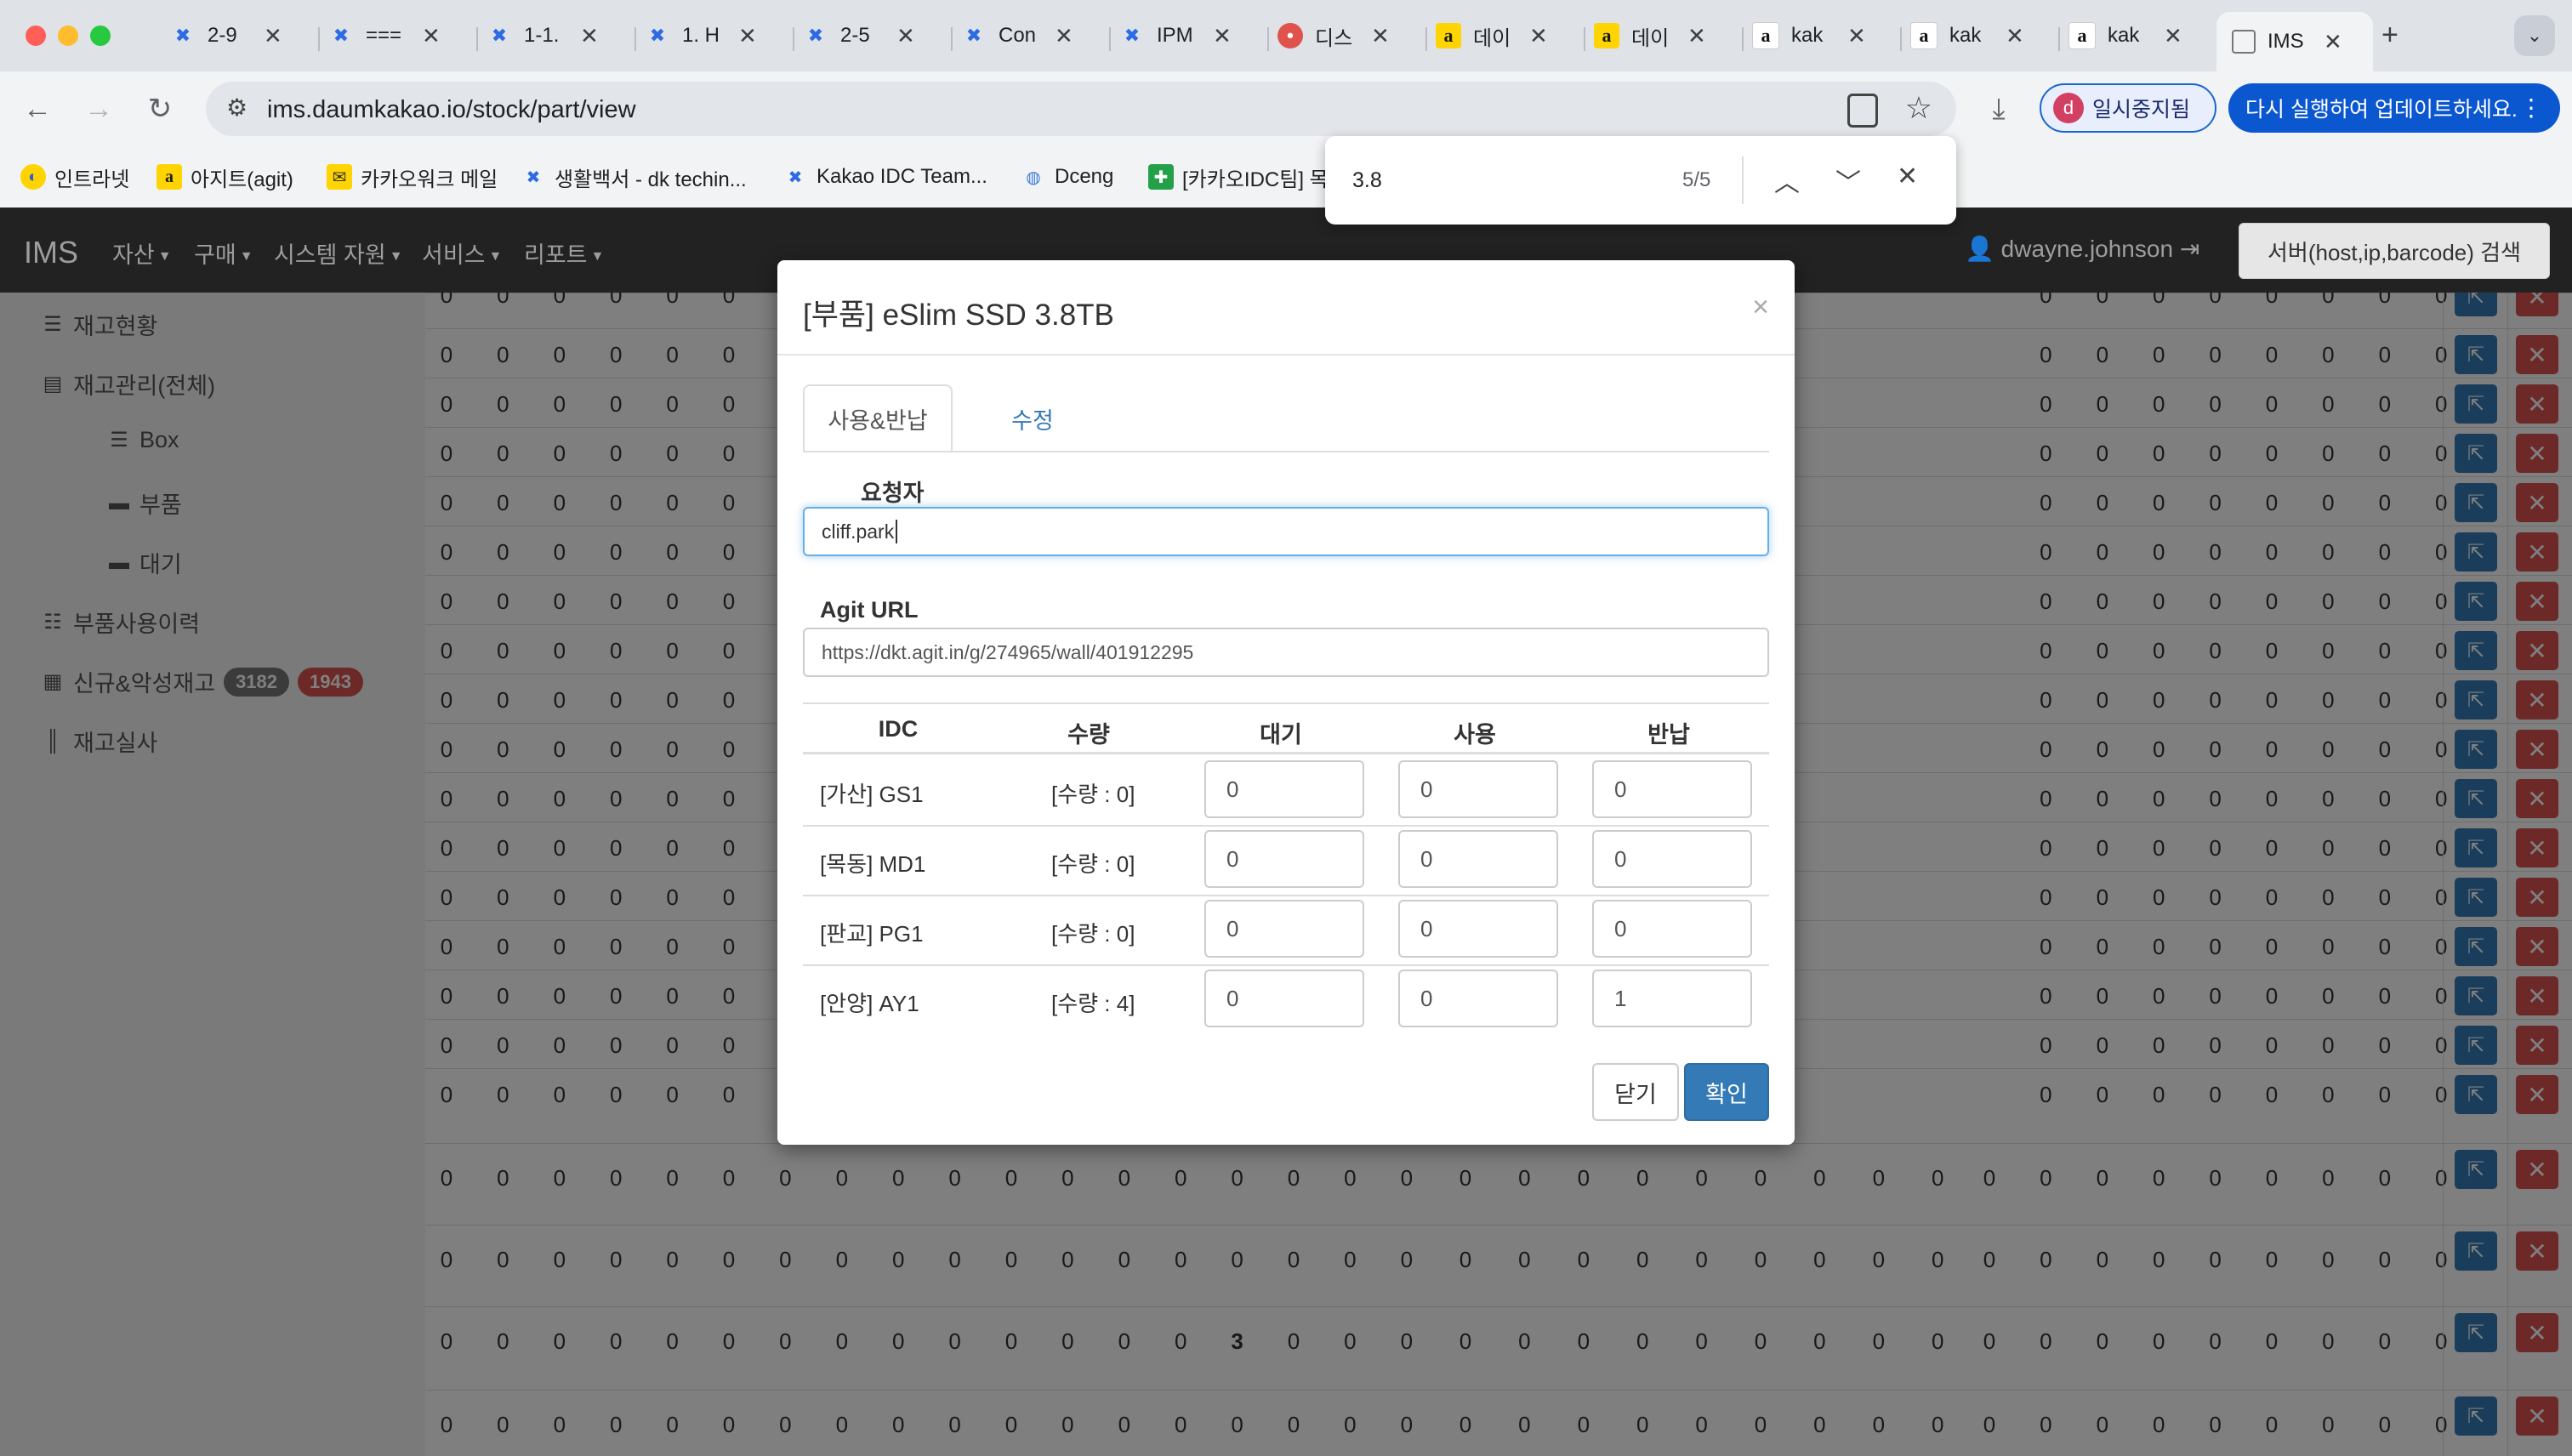  I want to click on brand-logo: IMS, so click(51, 252).